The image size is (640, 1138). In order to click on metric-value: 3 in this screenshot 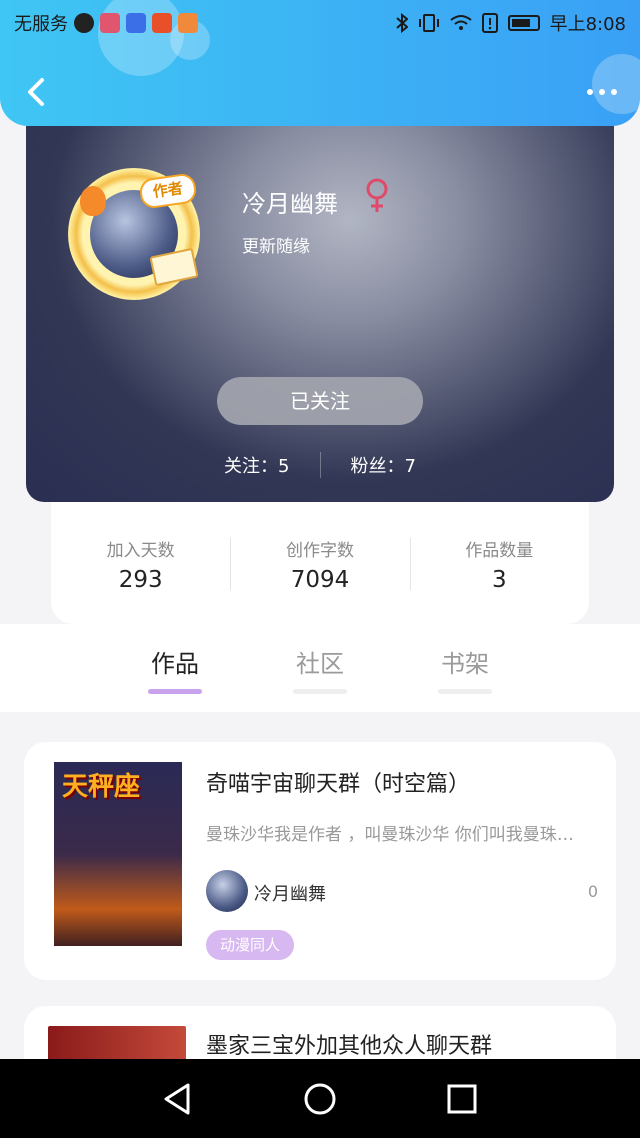, I will do `click(499, 580)`.